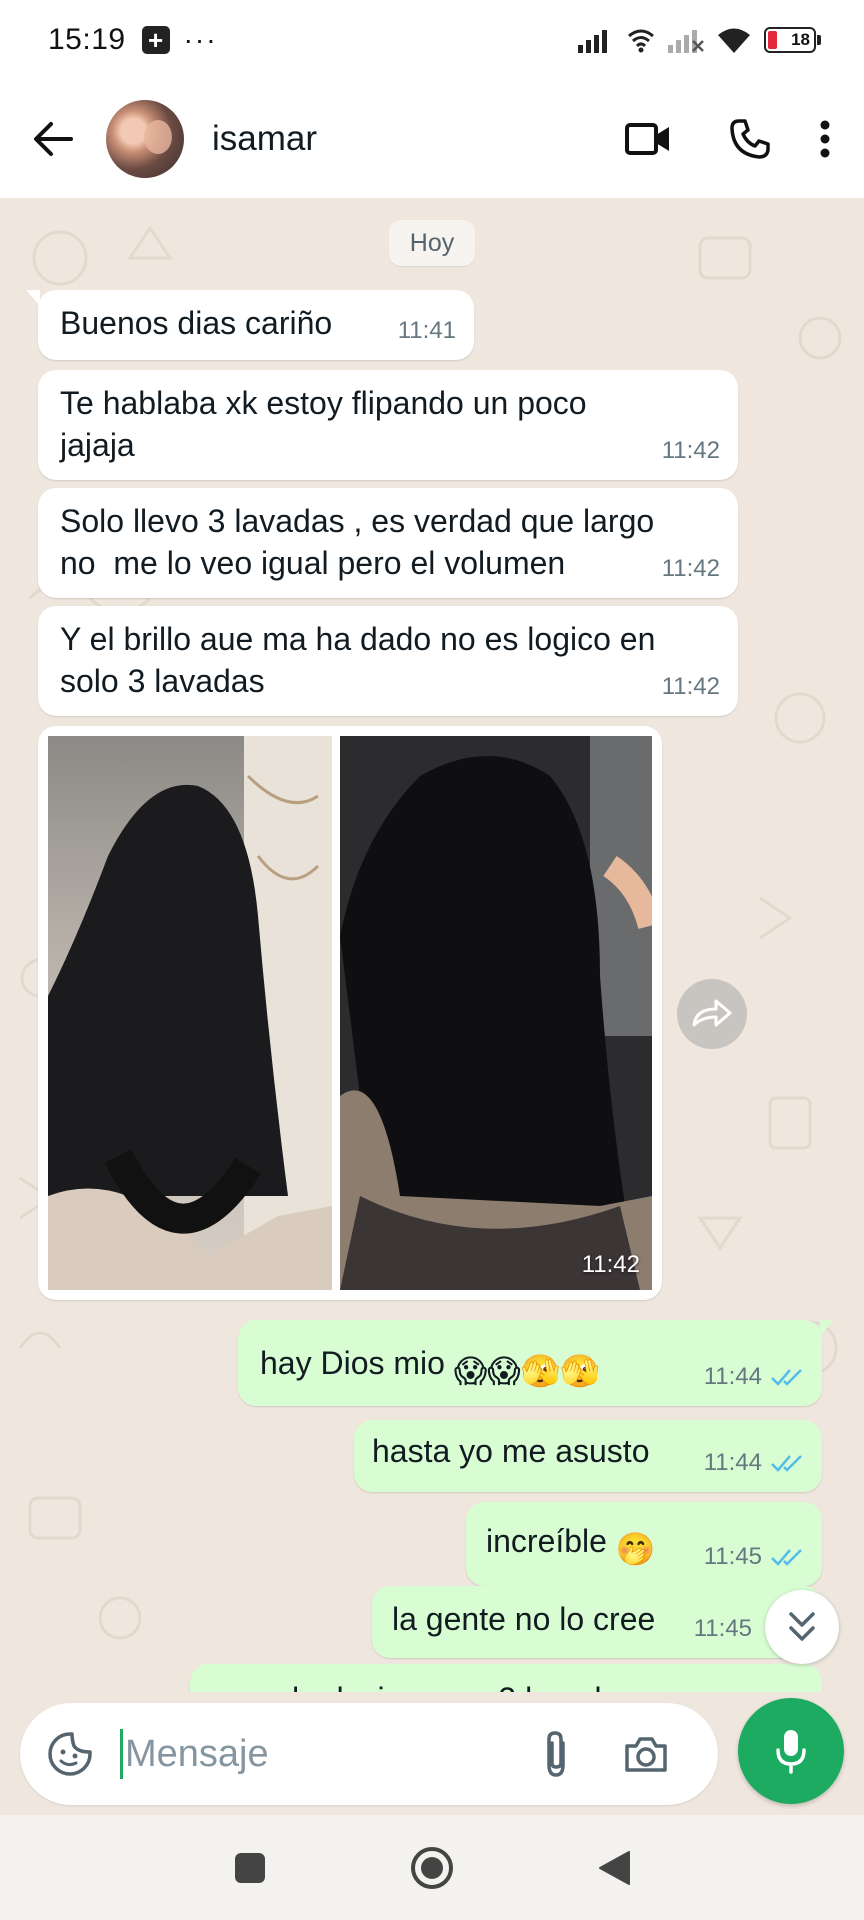 Image resolution: width=864 pixels, height=1920 pixels. What do you see at coordinates (423, 1685) in the screenshot?
I see `message-text: cuando decimos en 3 lavadas` at bounding box center [423, 1685].